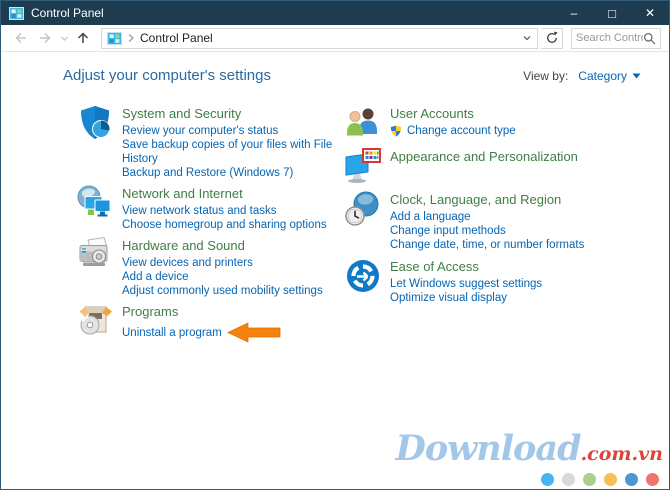 The height and width of the screenshot is (490, 670). What do you see at coordinates (574, 13) in the screenshot?
I see `minimize-button: –` at bounding box center [574, 13].